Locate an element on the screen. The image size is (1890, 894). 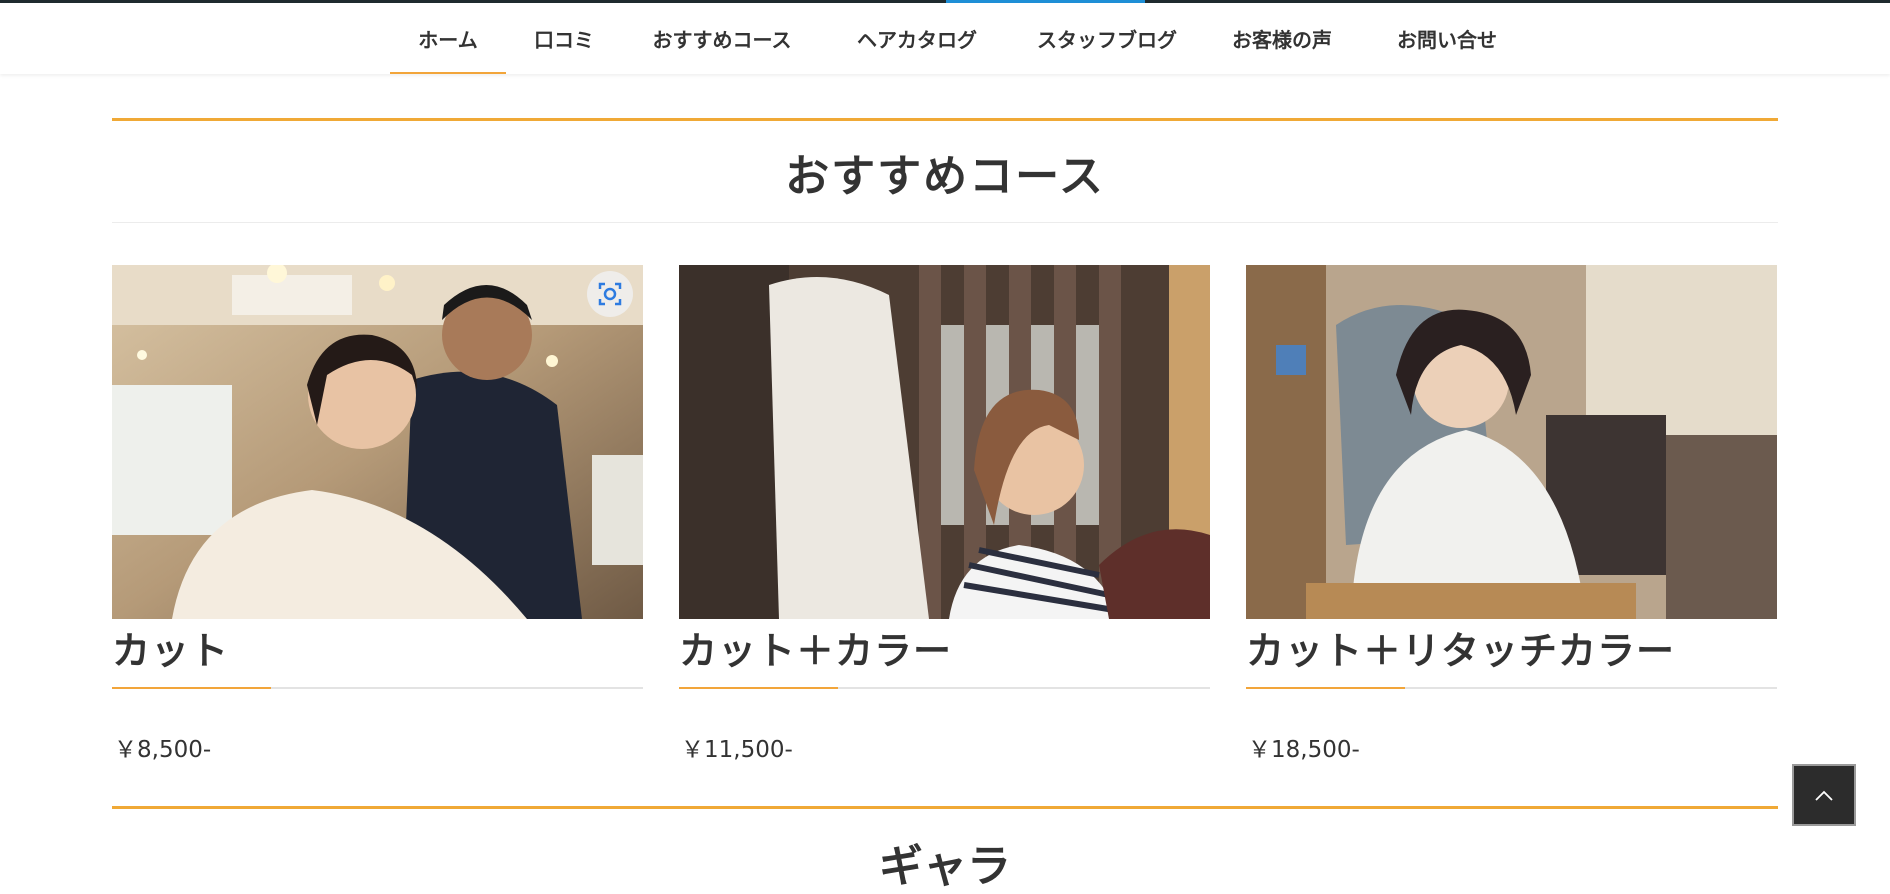
course-title: カット＋カラー is located at coordinates (944, 647).